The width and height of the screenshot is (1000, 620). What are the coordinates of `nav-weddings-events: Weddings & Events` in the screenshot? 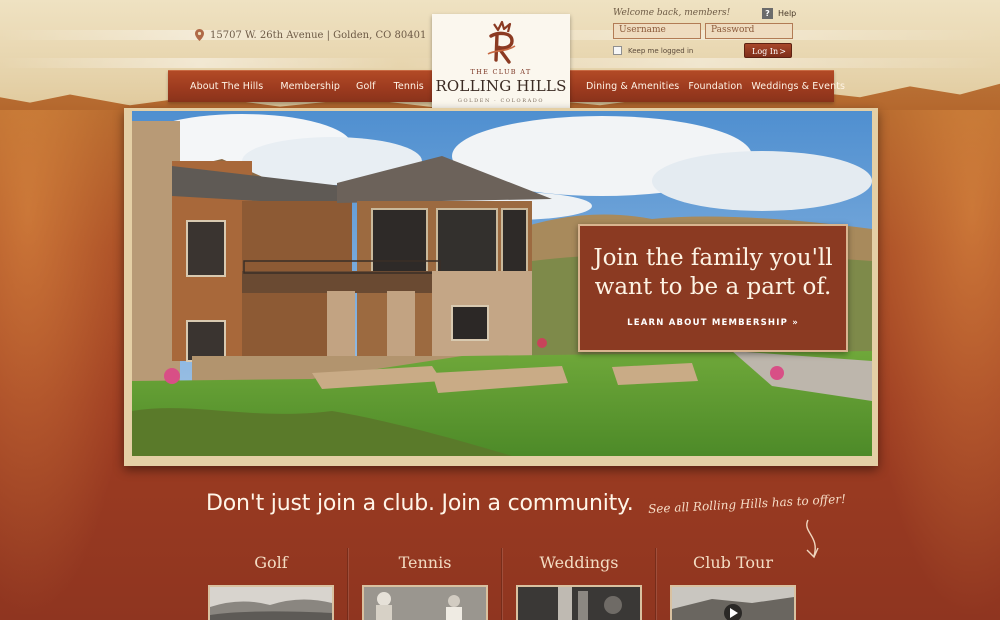 It's located at (798, 86).